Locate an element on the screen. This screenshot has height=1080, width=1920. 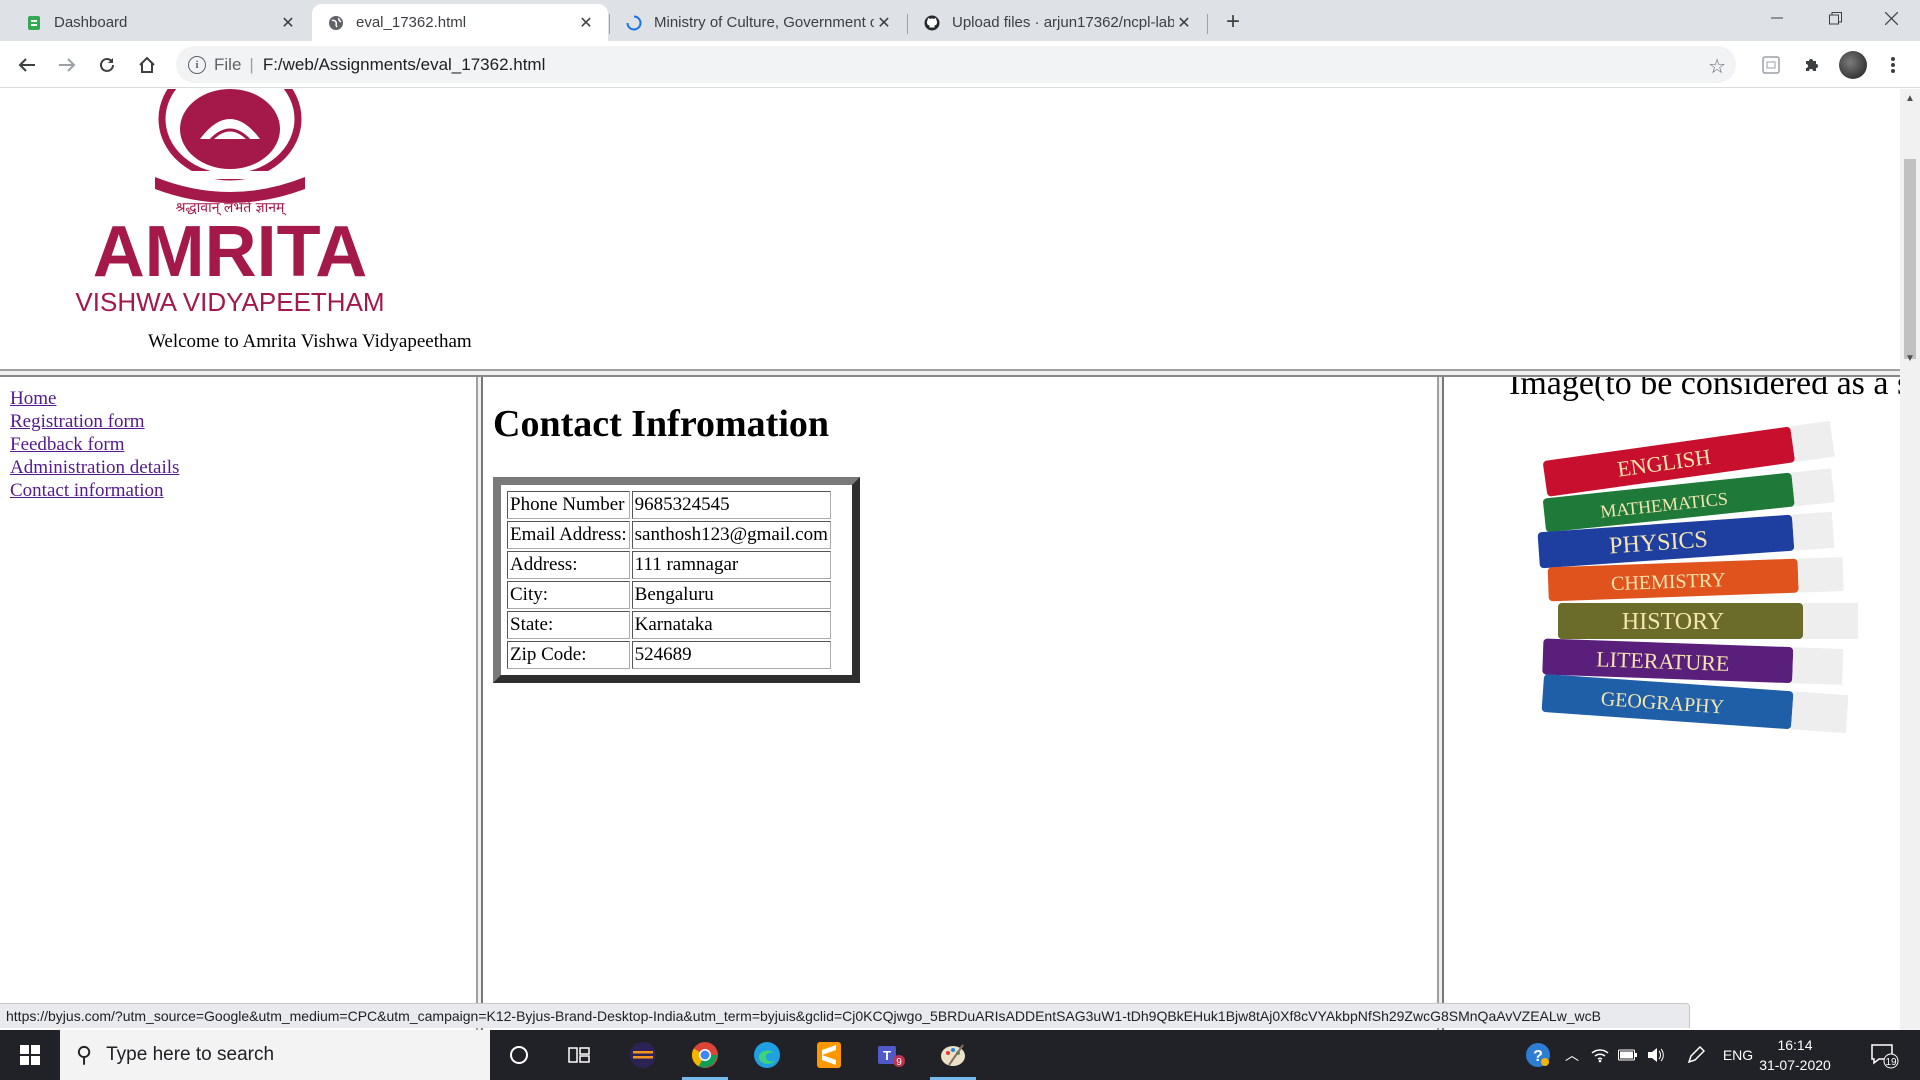
chrome-icon is located at coordinates (704, 1055).